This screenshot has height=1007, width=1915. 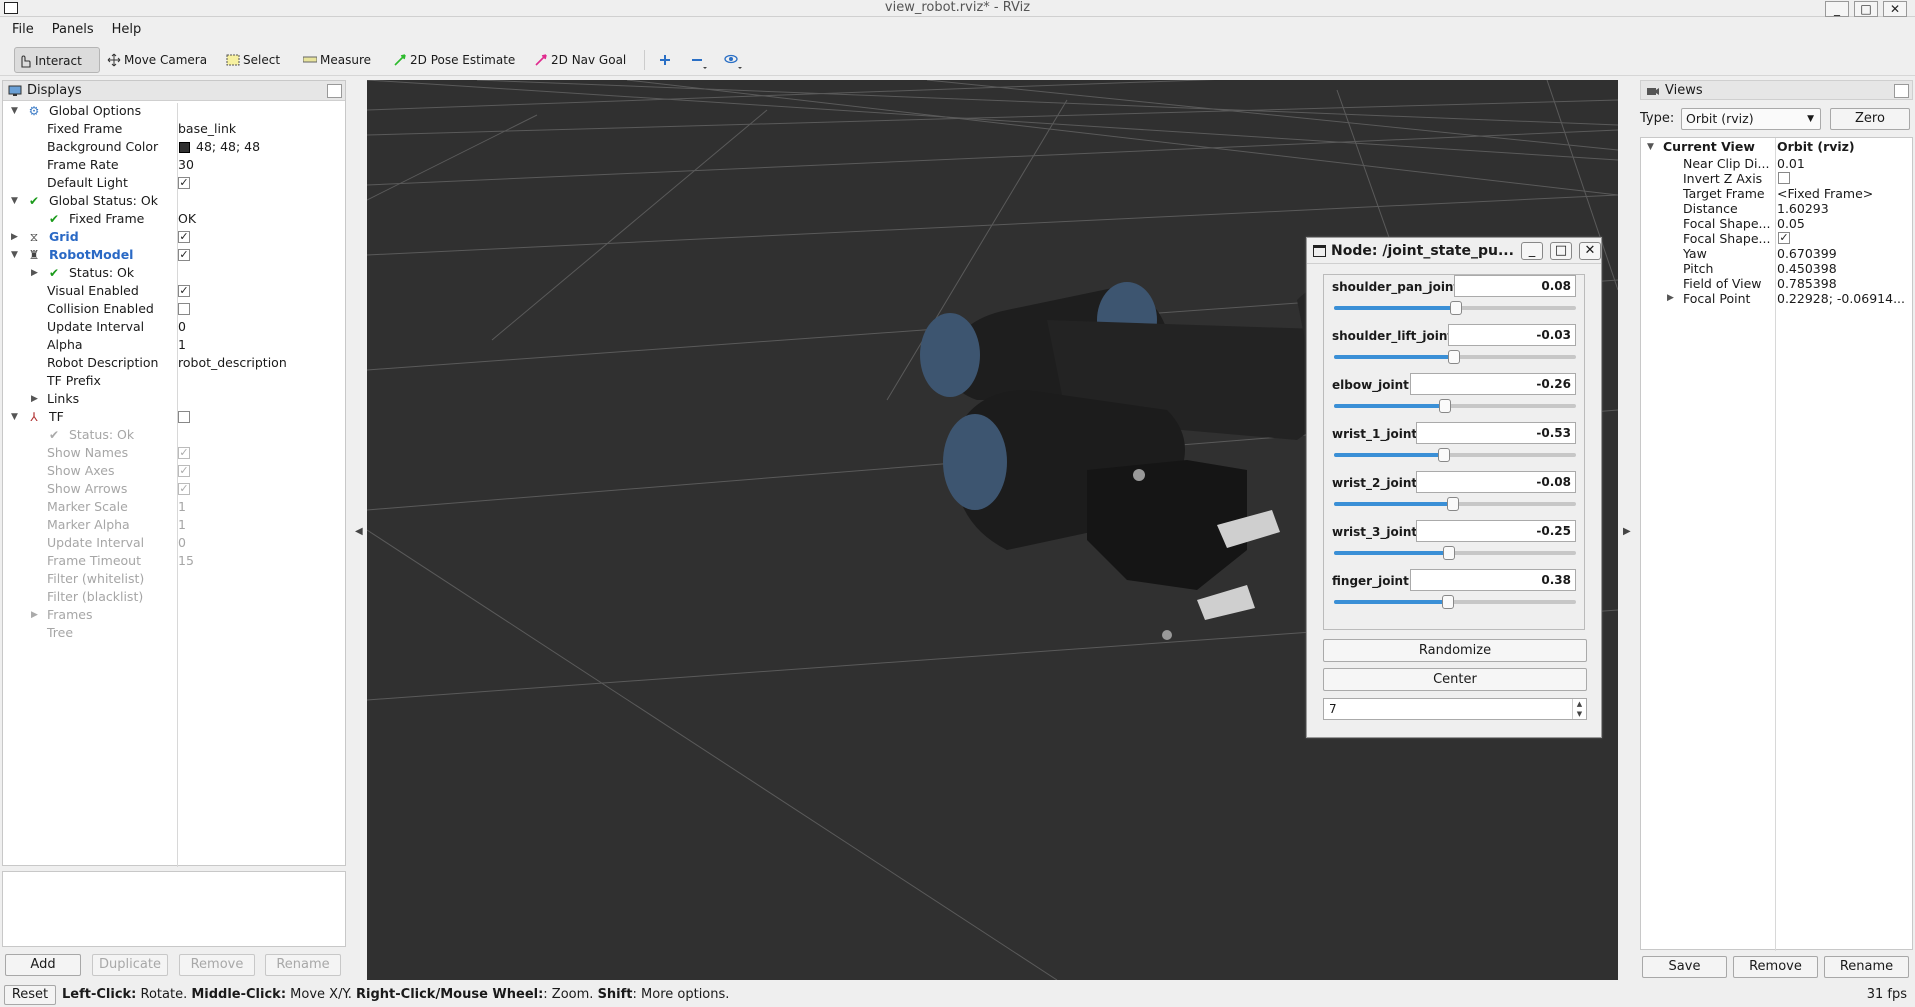 What do you see at coordinates (1590, 251) in the screenshot?
I see `jsp-close-button: ✕` at bounding box center [1590, 251].